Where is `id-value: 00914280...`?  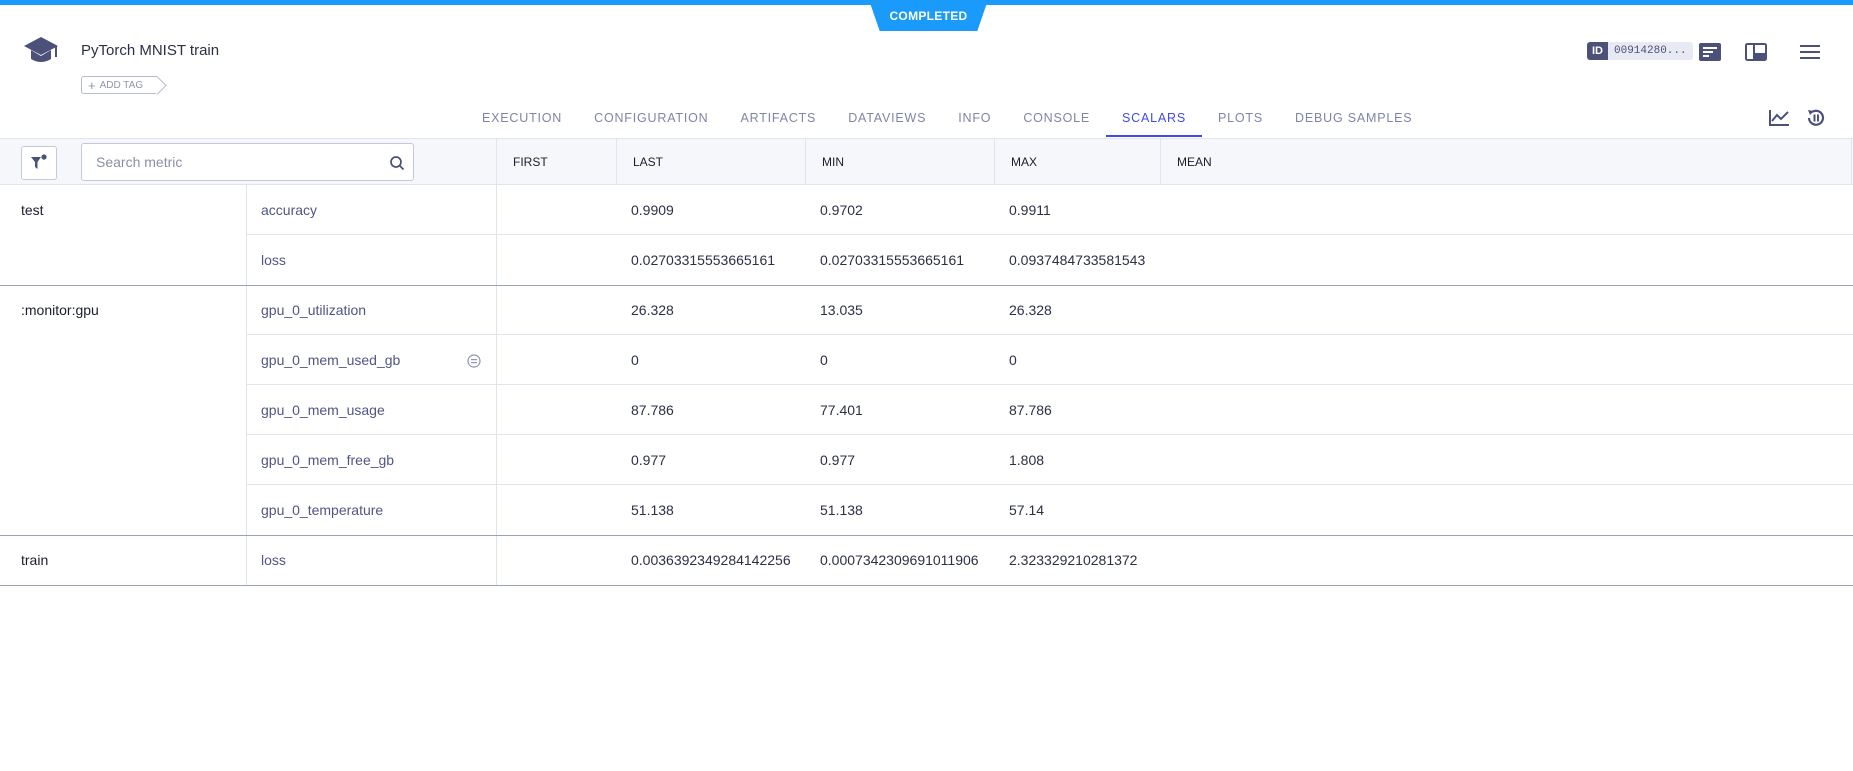 id-value: 00914280... is located at coordinates (1650, 51).